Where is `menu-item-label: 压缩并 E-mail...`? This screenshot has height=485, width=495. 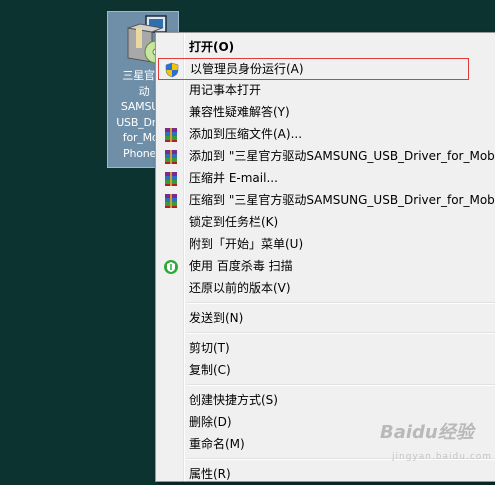
menu-item-label: 压缩并 E-mail... is located at coordinates (233, 178).